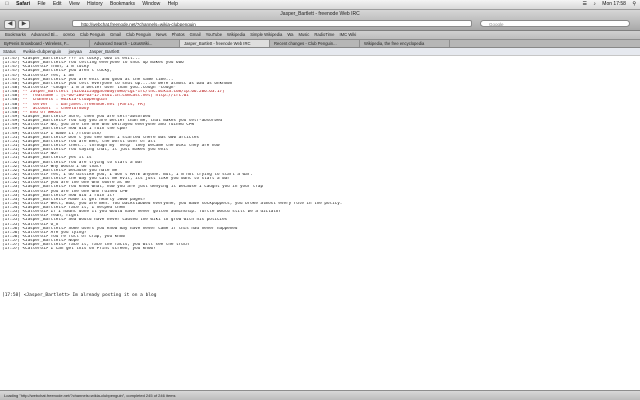  What do you see at coordinates (178, 35) in the screenshot?
I see `bookmark-item: Photos` at bounding box center [178, 35].